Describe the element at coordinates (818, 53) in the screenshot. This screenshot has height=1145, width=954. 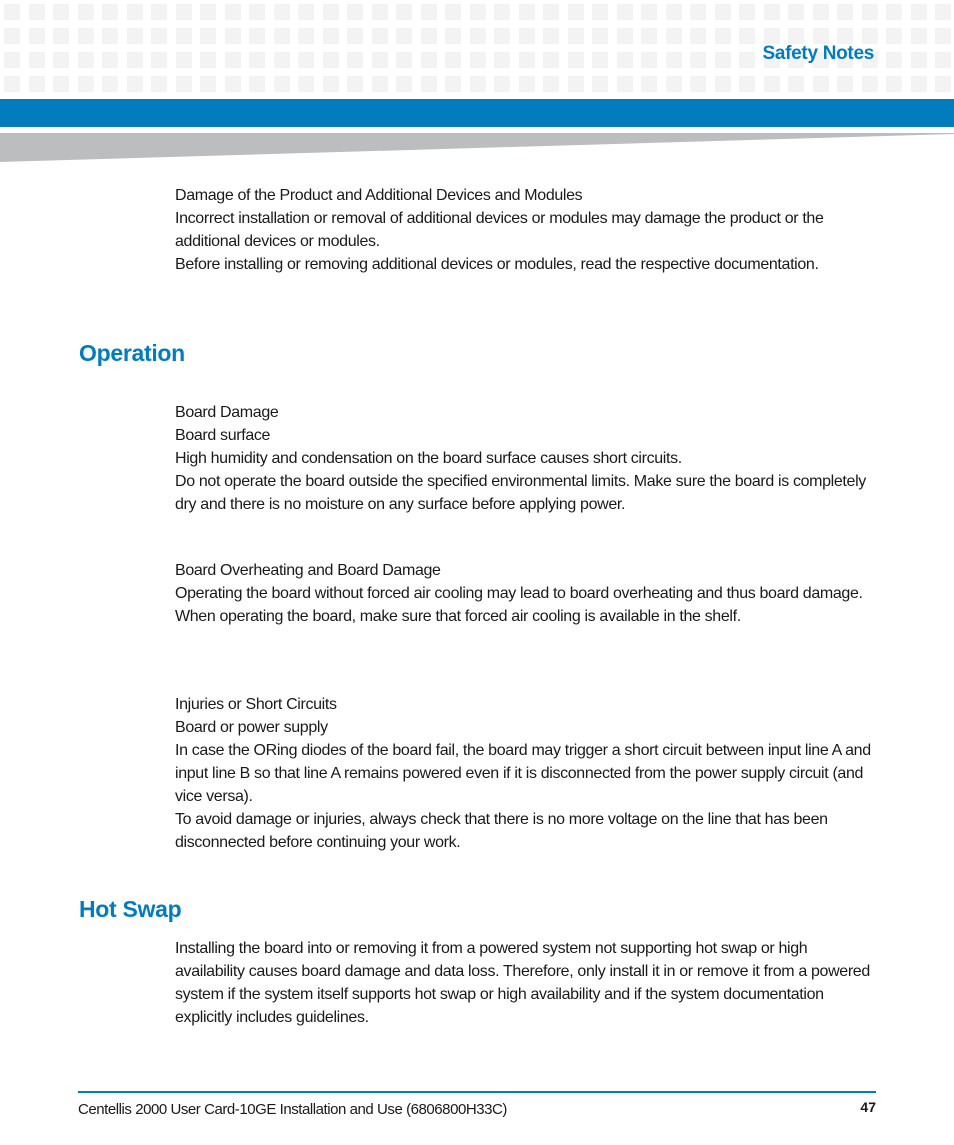
I see `running-header-title: Safety Notes` at that location.